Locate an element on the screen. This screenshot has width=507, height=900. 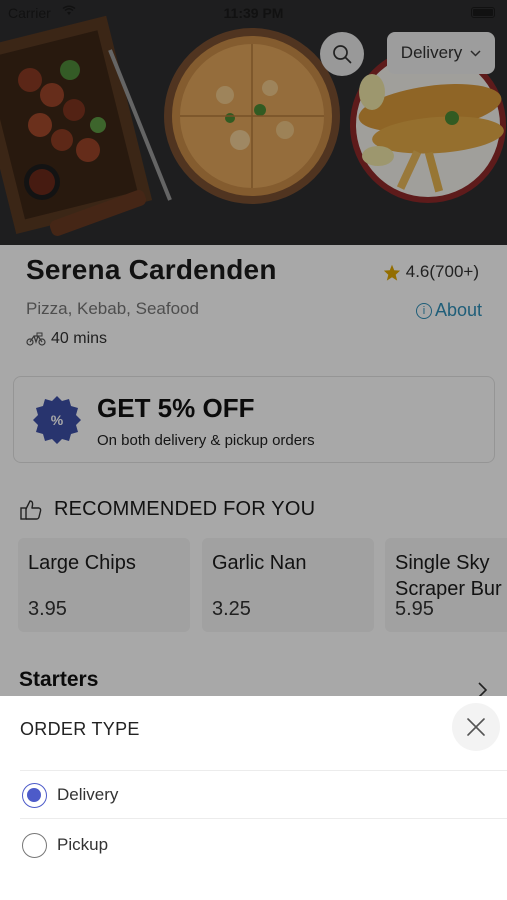
sheet-title: ORDER TYPE is located at coordinates (80, 729).